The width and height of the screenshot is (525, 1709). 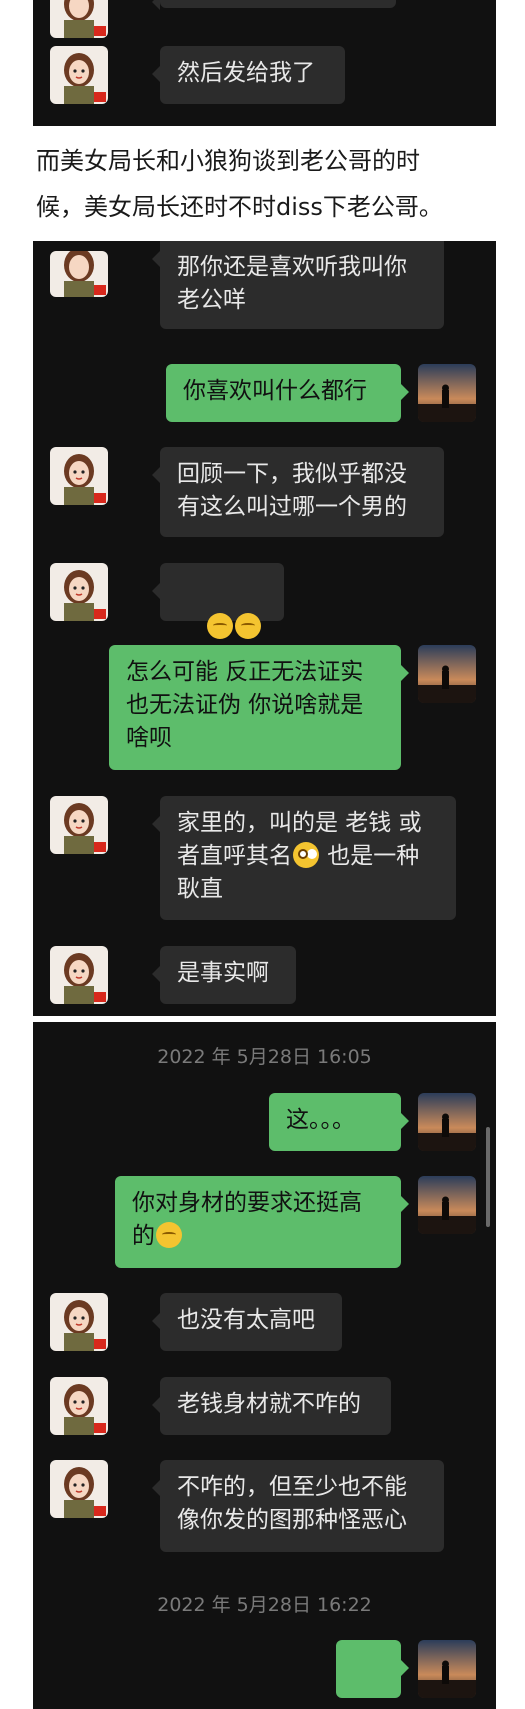 I want to click on message-bubble-outgoing: 你喜欢叫什么都行, so click(x=287, y=393).